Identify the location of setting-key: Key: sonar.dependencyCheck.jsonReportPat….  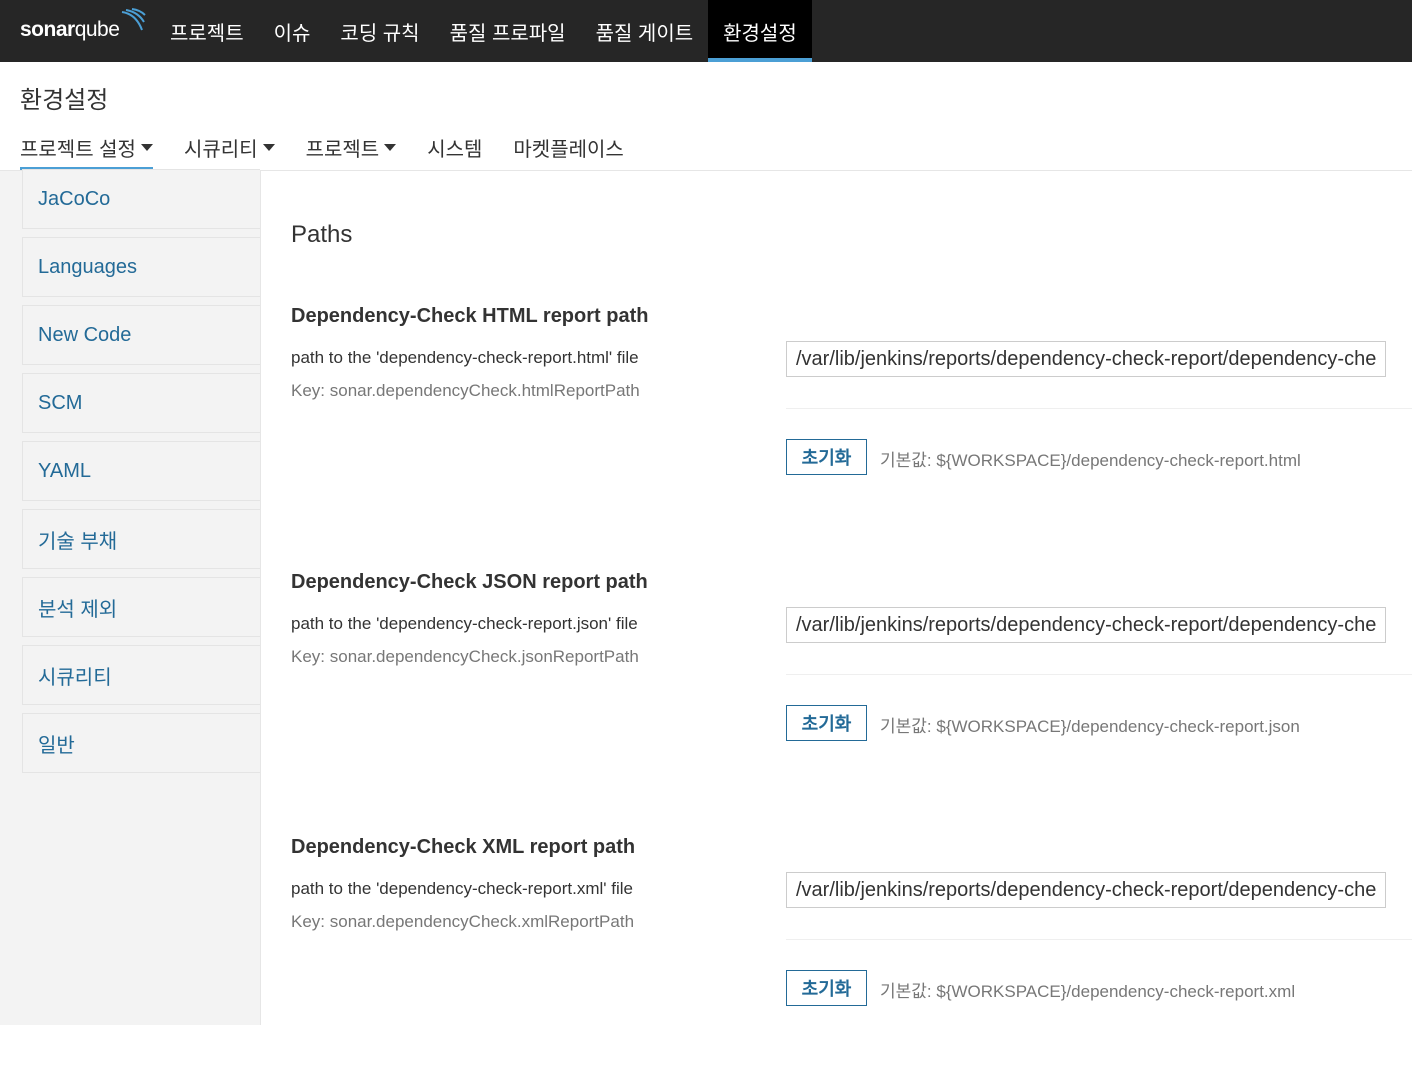
(465, 656).